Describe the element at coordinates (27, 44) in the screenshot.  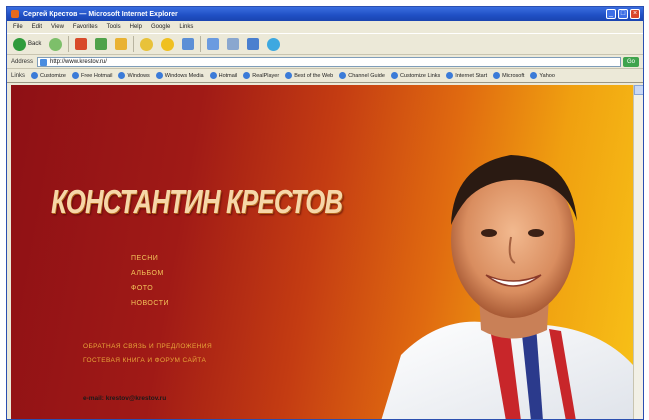
I see `back-button: Back` at that location.